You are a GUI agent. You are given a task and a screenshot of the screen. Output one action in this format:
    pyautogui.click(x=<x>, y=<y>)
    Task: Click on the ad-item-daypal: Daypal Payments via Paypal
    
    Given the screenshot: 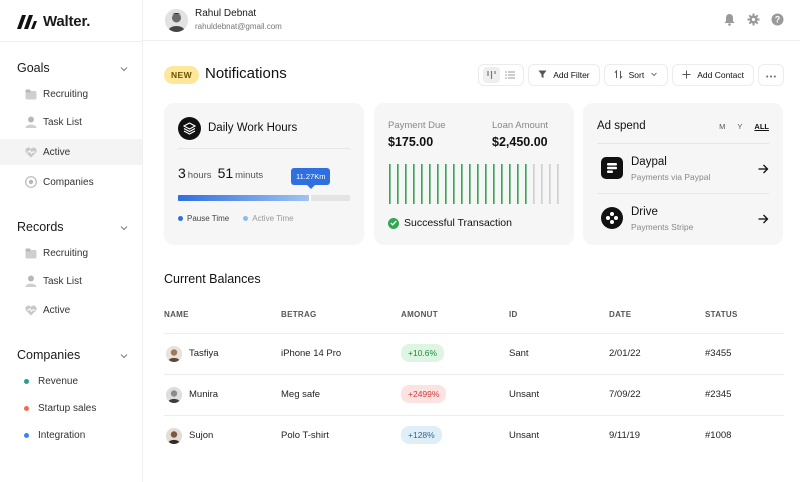 What is the action you would take?
    pyautogui.click(x=685, y=168)
    